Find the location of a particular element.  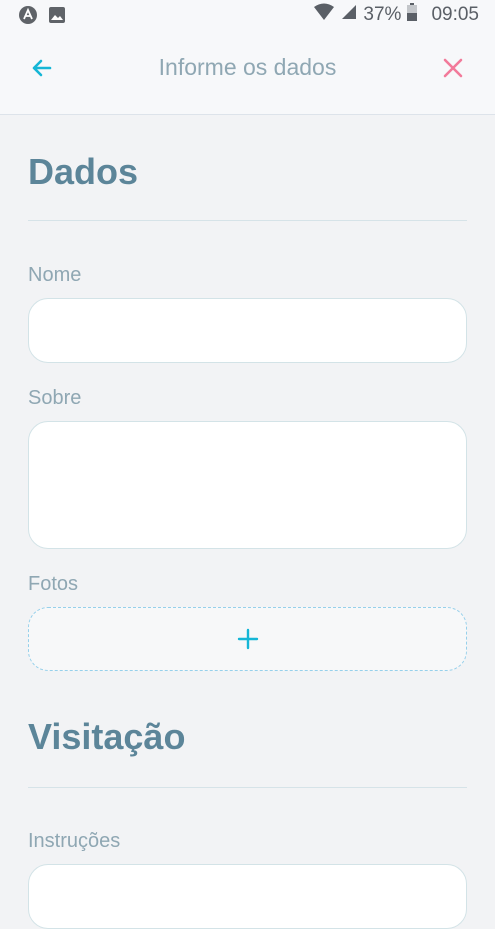

instrucoes-input is located at coordinates (247, 896).